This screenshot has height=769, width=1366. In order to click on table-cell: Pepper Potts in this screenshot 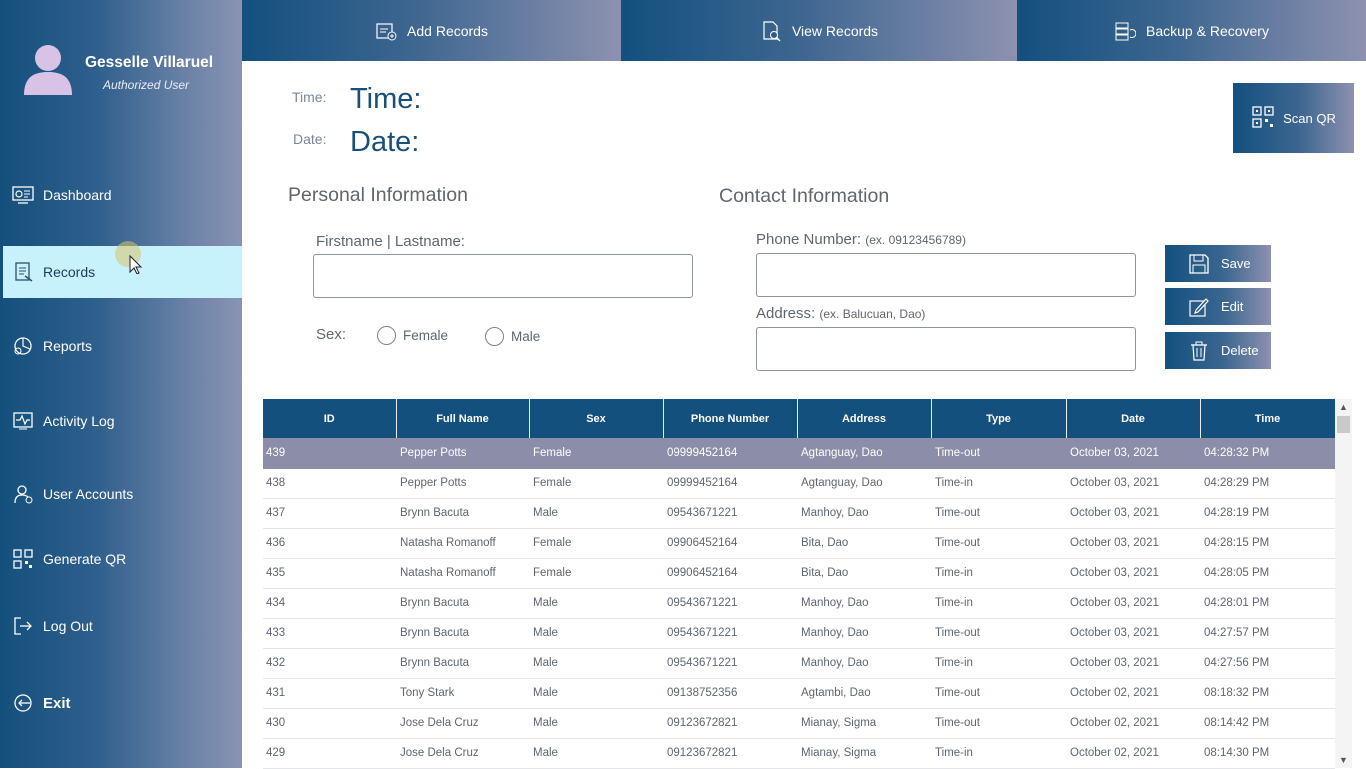, I will do `click(462, 453)`.